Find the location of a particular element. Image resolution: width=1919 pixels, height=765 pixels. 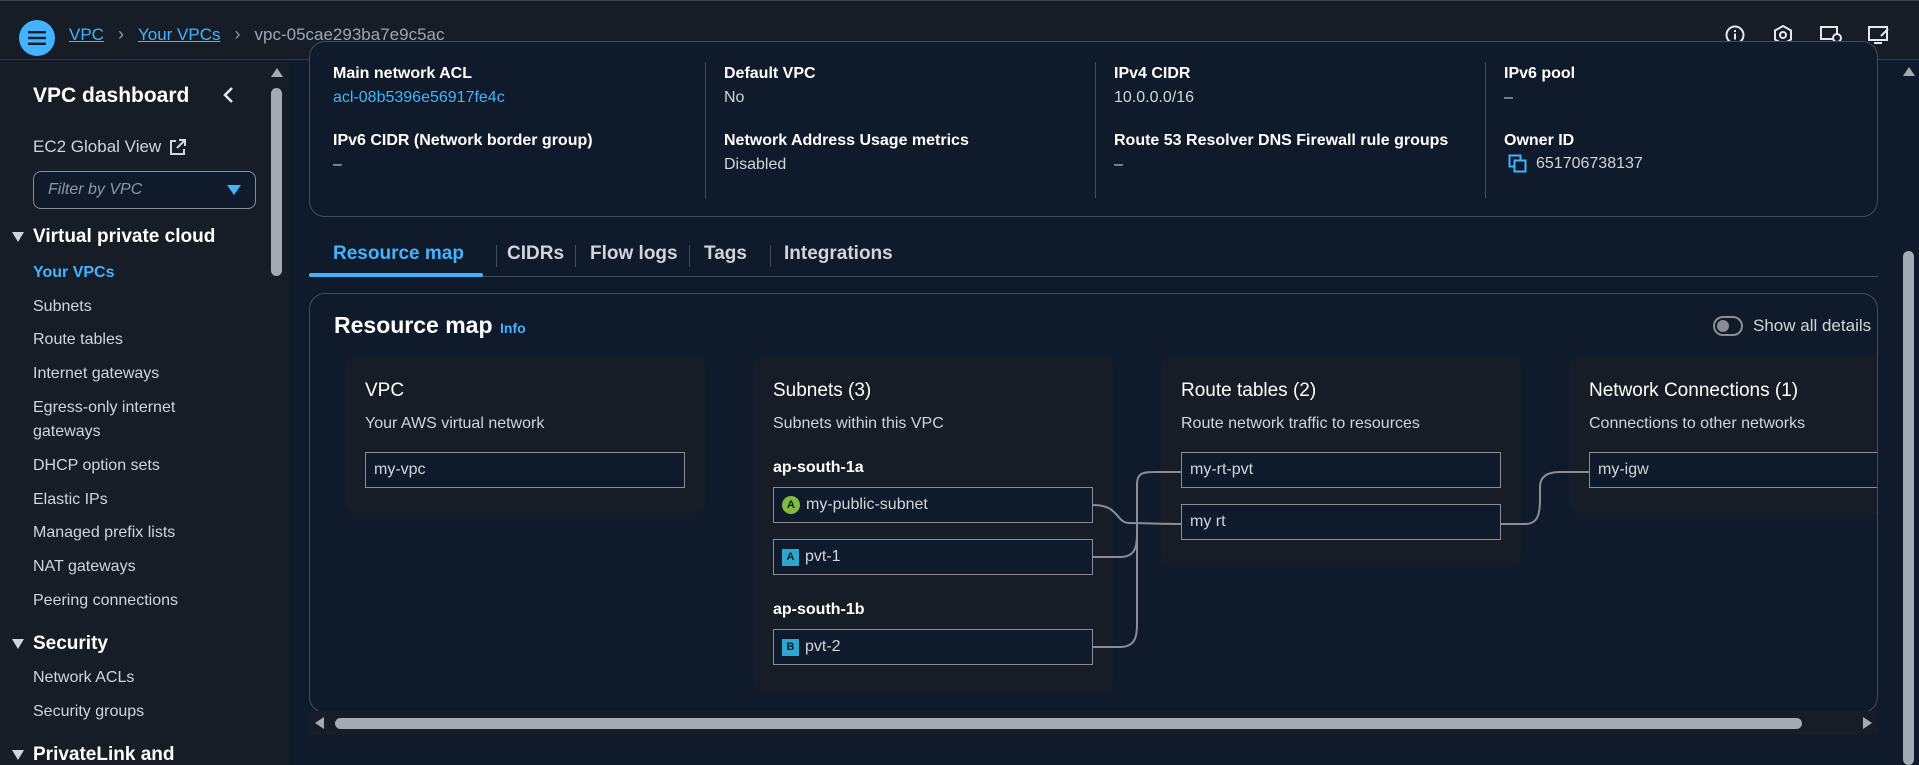

ipv6-pool-value: – is located at coordinates (1508, 97).